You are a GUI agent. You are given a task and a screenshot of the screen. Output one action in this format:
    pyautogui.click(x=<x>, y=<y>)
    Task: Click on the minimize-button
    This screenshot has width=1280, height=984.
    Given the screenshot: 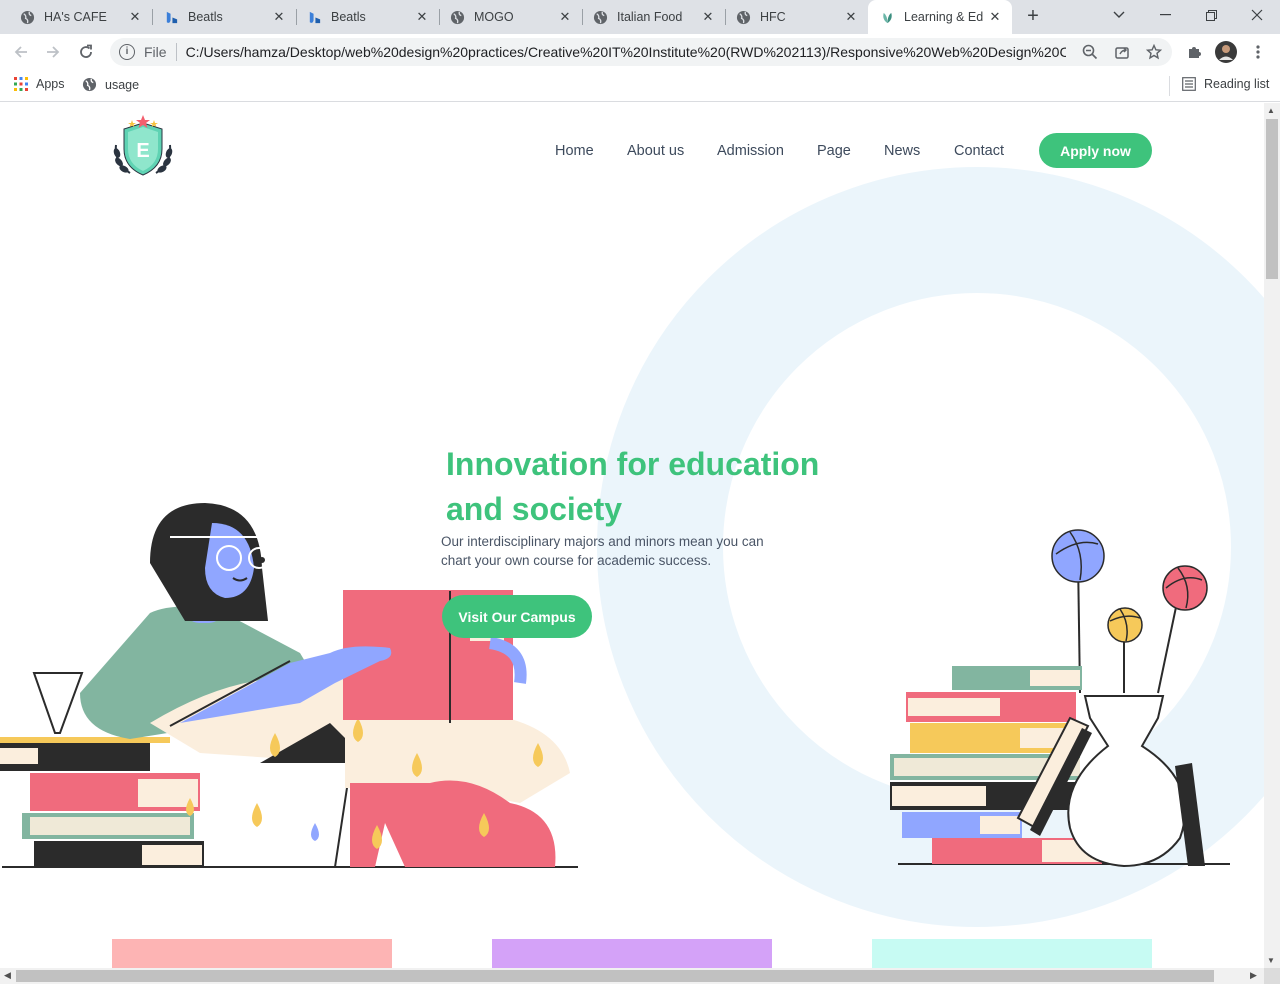 What is the action you would take?
    pyautogui.click(x=1165, y=15)
    